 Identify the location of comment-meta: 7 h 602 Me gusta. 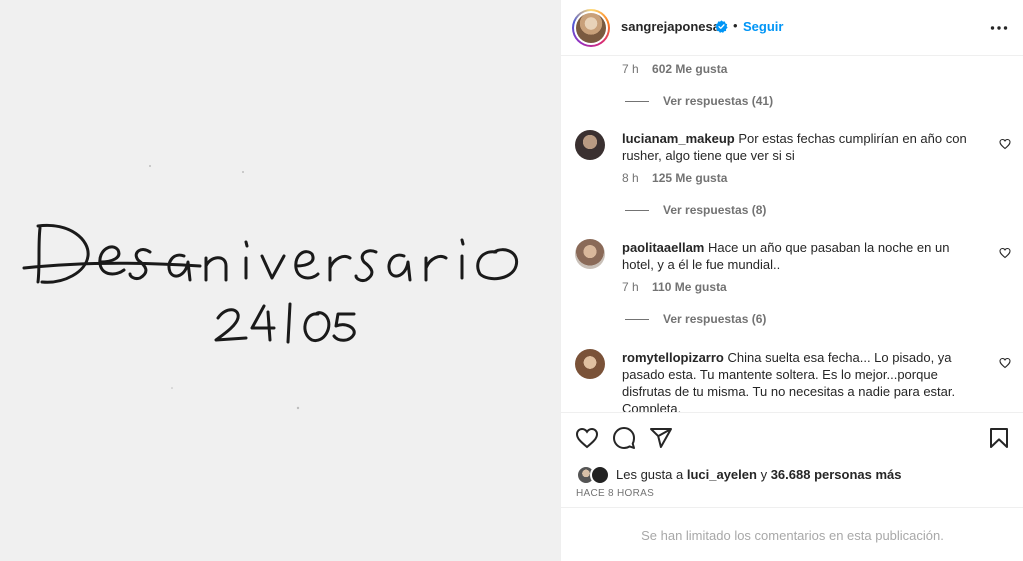
(674, 69).